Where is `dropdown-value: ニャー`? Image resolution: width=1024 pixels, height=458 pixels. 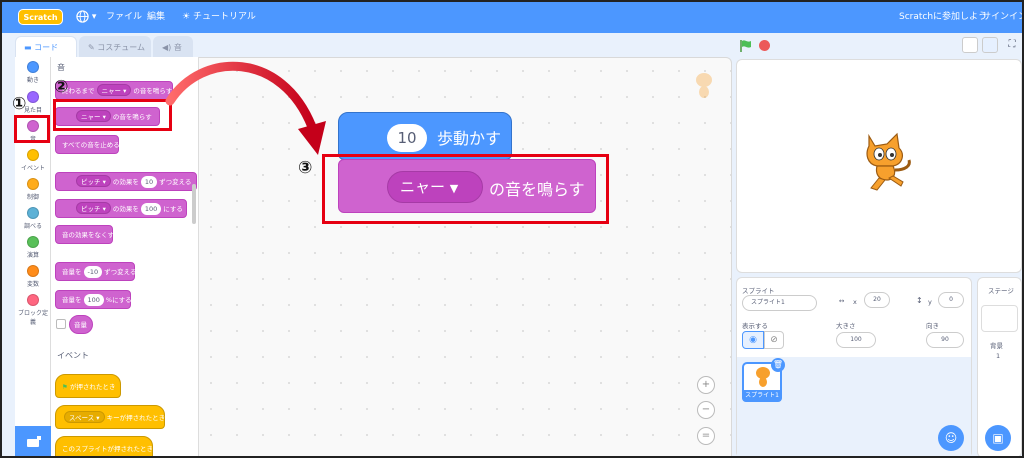
dropdown-value: ニャー is located at coordinates (111, 91).